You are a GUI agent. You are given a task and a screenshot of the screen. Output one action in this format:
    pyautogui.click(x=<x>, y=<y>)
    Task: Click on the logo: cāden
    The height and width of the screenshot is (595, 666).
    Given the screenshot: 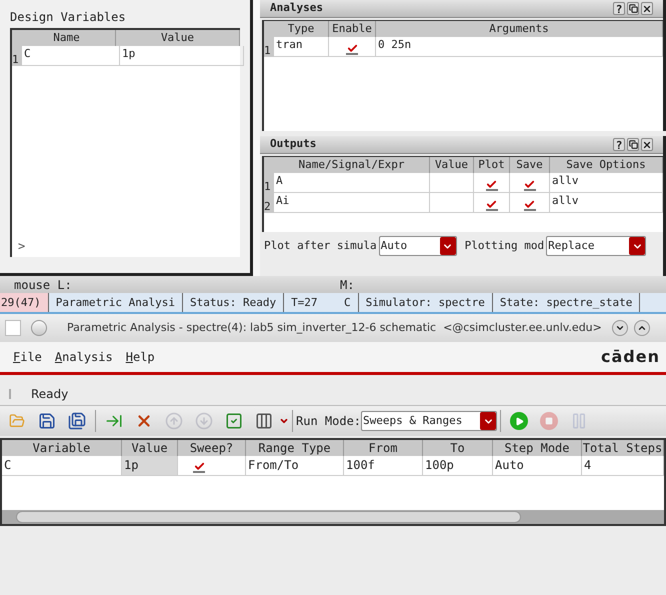 What is the action you would take?
    pyautogui.click(x=630, y=357)
    